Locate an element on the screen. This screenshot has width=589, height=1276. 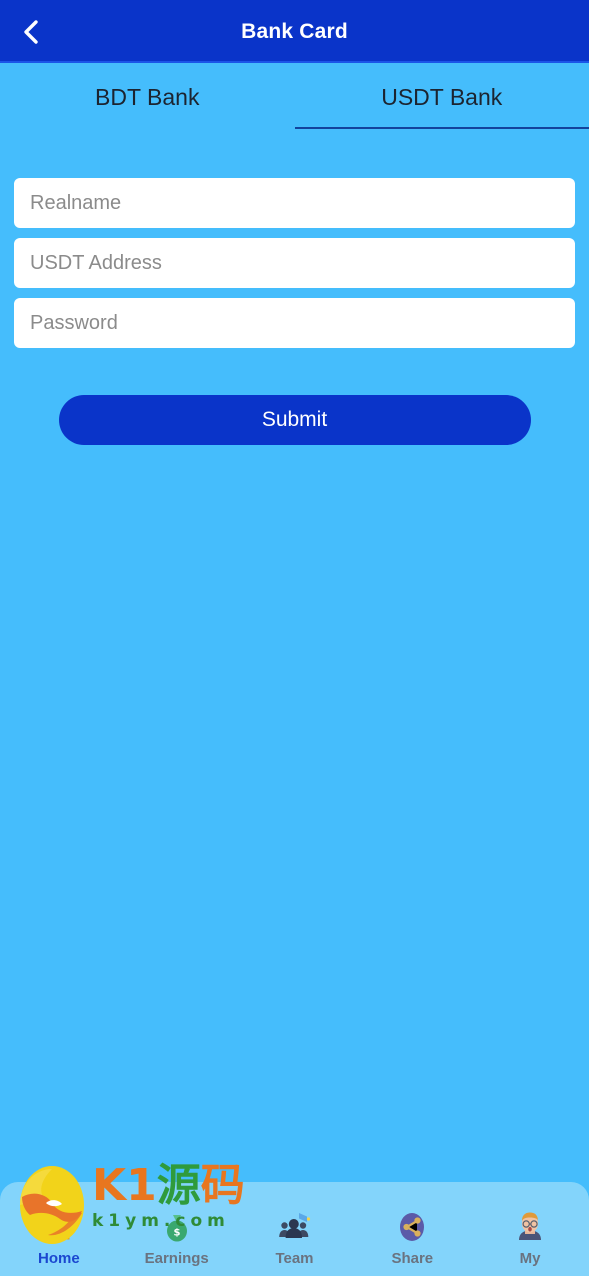
nav-label-share: Share is located at coordinates (412, 1258).